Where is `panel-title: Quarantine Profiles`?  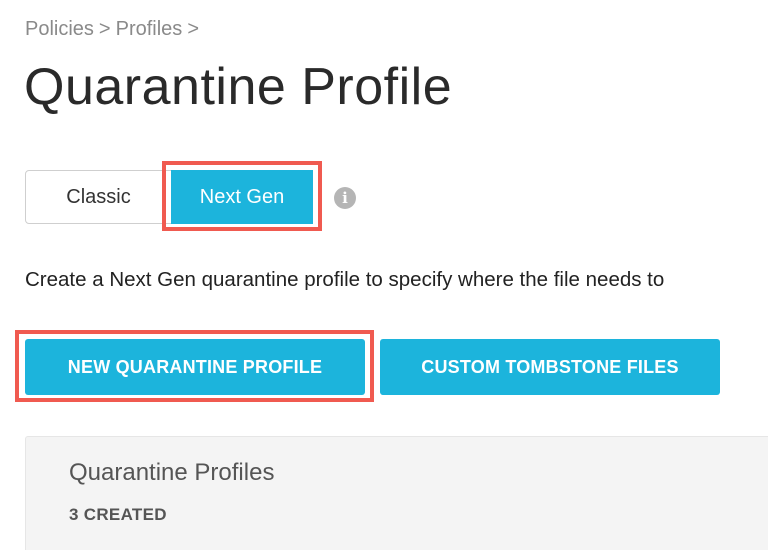
panel-title: Quarantine Profiles is located at coordinates (172, 472).